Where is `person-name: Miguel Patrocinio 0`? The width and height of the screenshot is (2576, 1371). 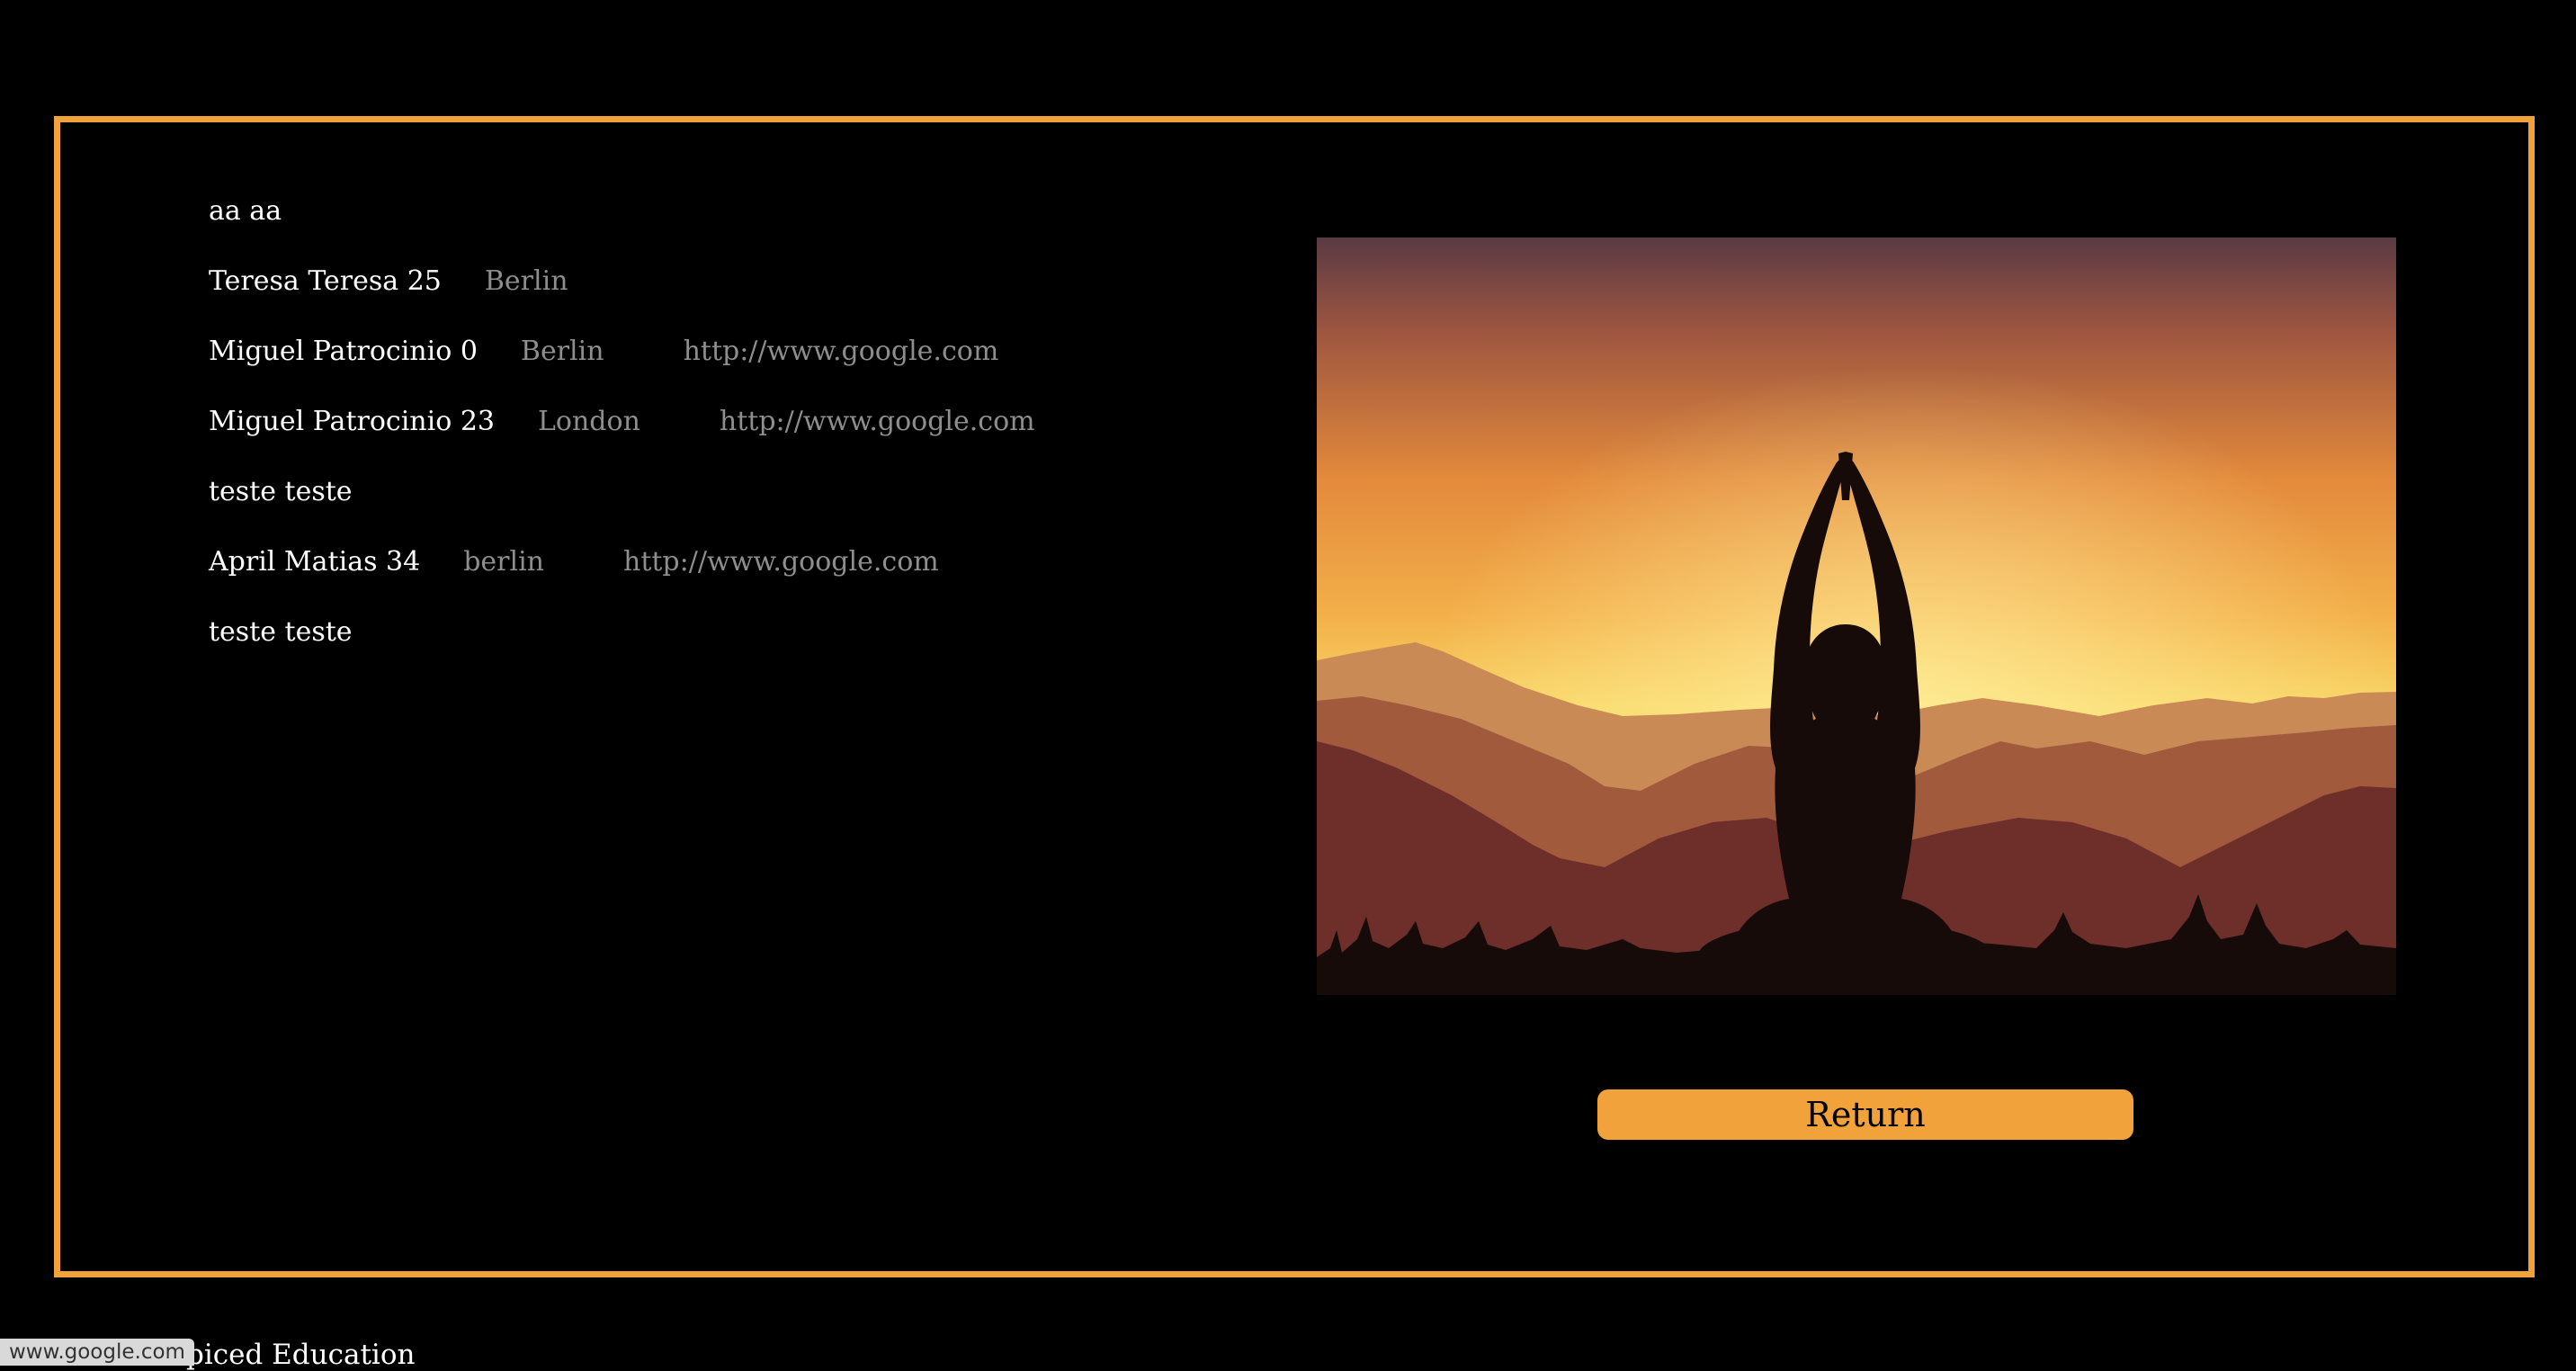 person-name: Miguel Patrocinio 0 is located at coordinates (343, 351).